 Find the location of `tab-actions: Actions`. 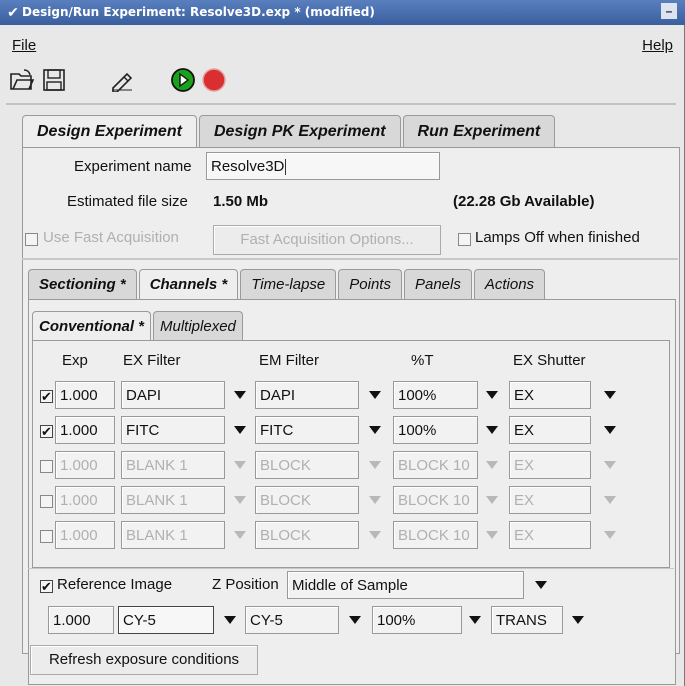

tab-actions: Actions is located at coordinates (509, 284).